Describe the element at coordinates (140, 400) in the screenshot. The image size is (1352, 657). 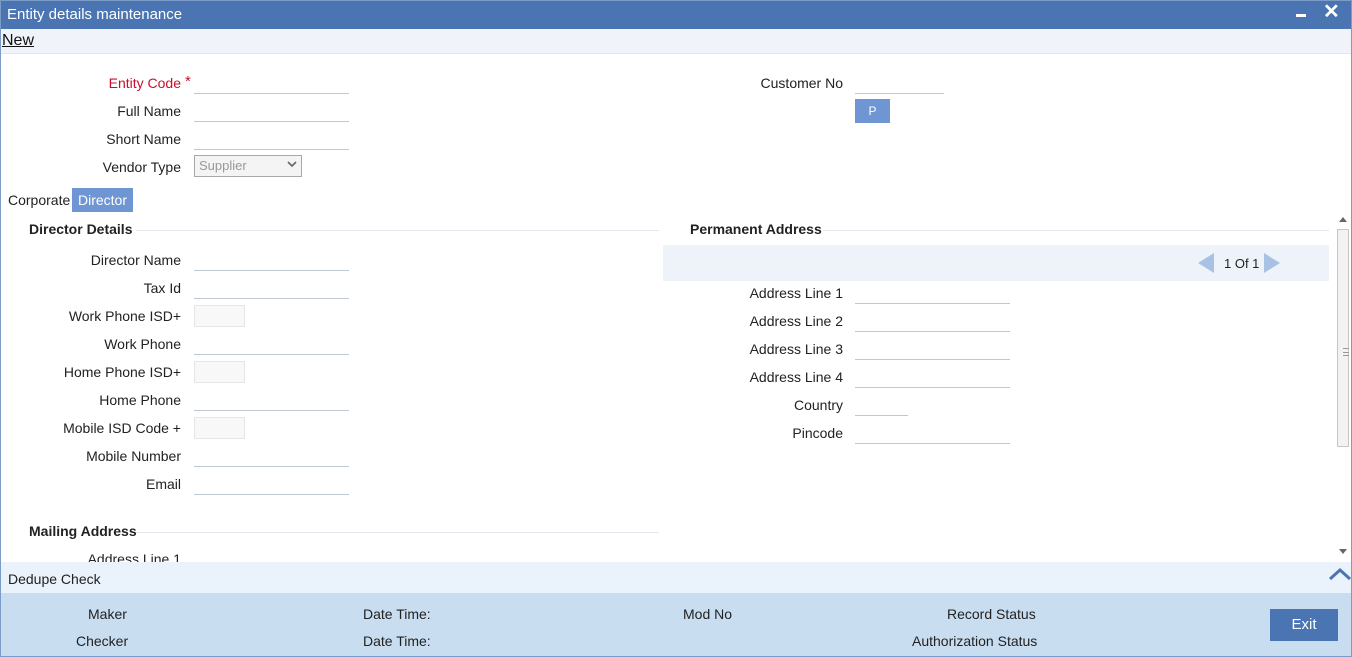
I see `home-phone-label: Home Phone` at that location.